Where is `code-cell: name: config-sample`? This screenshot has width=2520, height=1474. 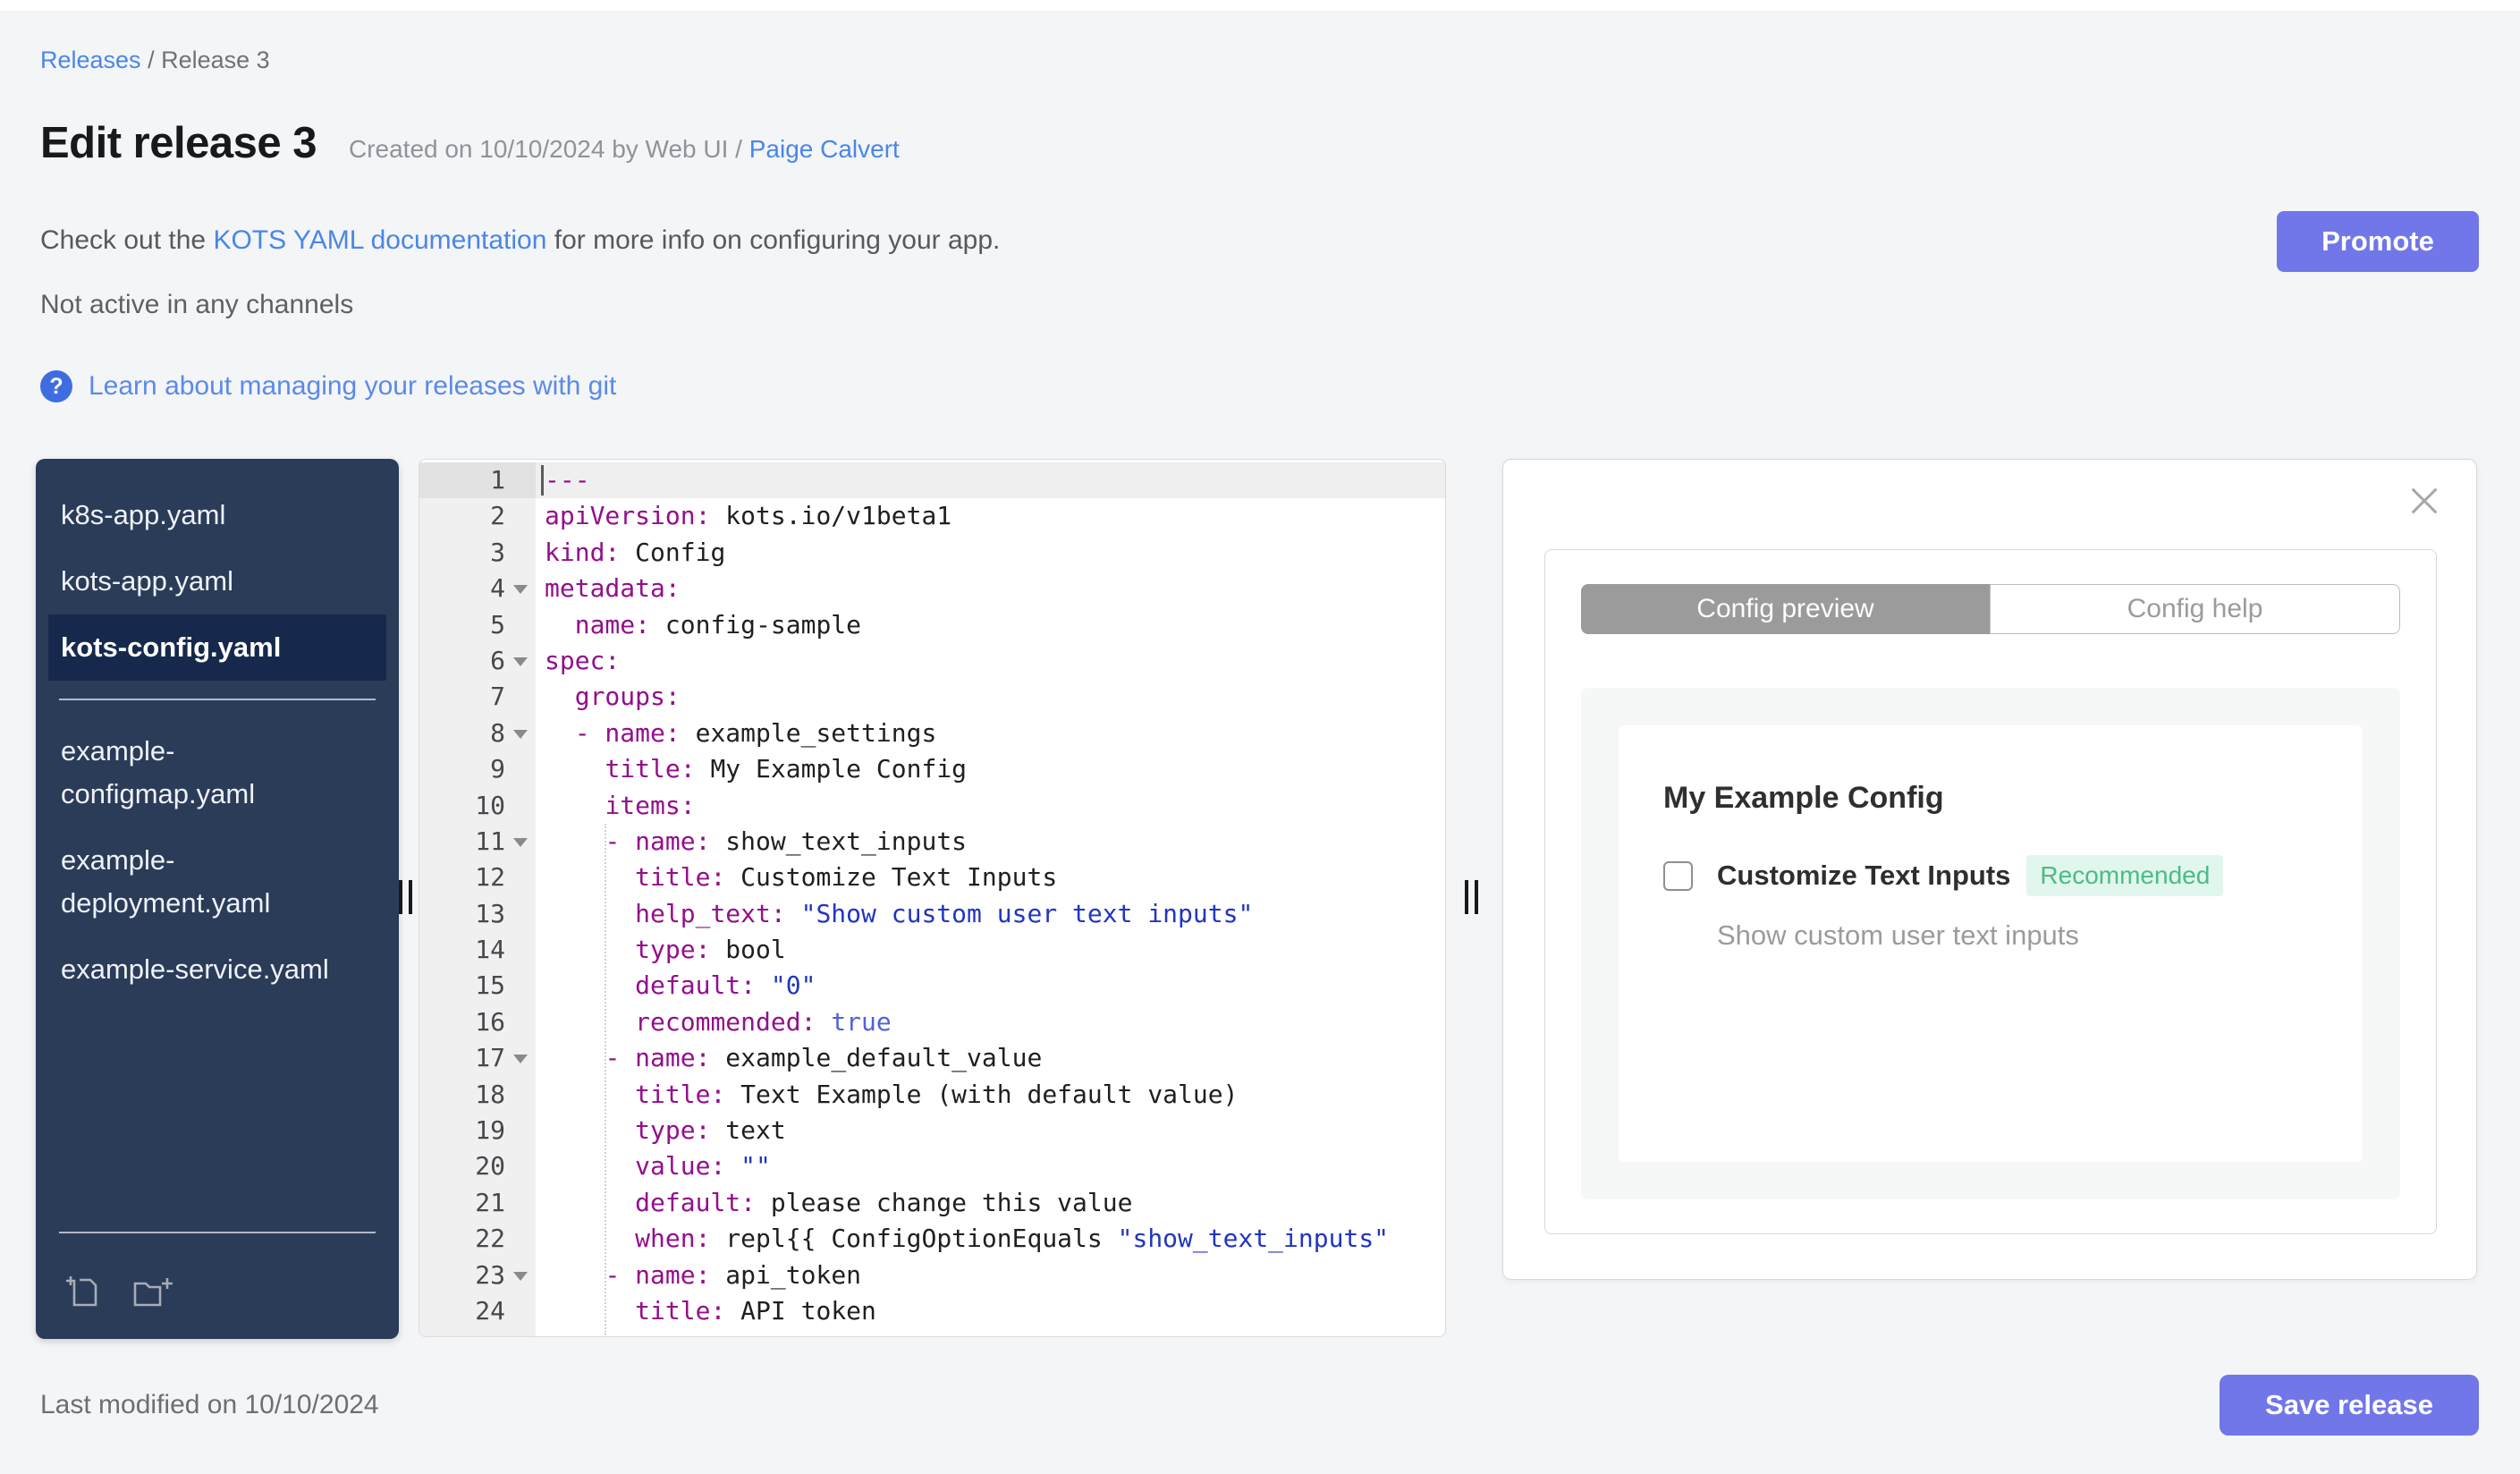 code-cell: name: config-sample is located at coordinates (990, 625).